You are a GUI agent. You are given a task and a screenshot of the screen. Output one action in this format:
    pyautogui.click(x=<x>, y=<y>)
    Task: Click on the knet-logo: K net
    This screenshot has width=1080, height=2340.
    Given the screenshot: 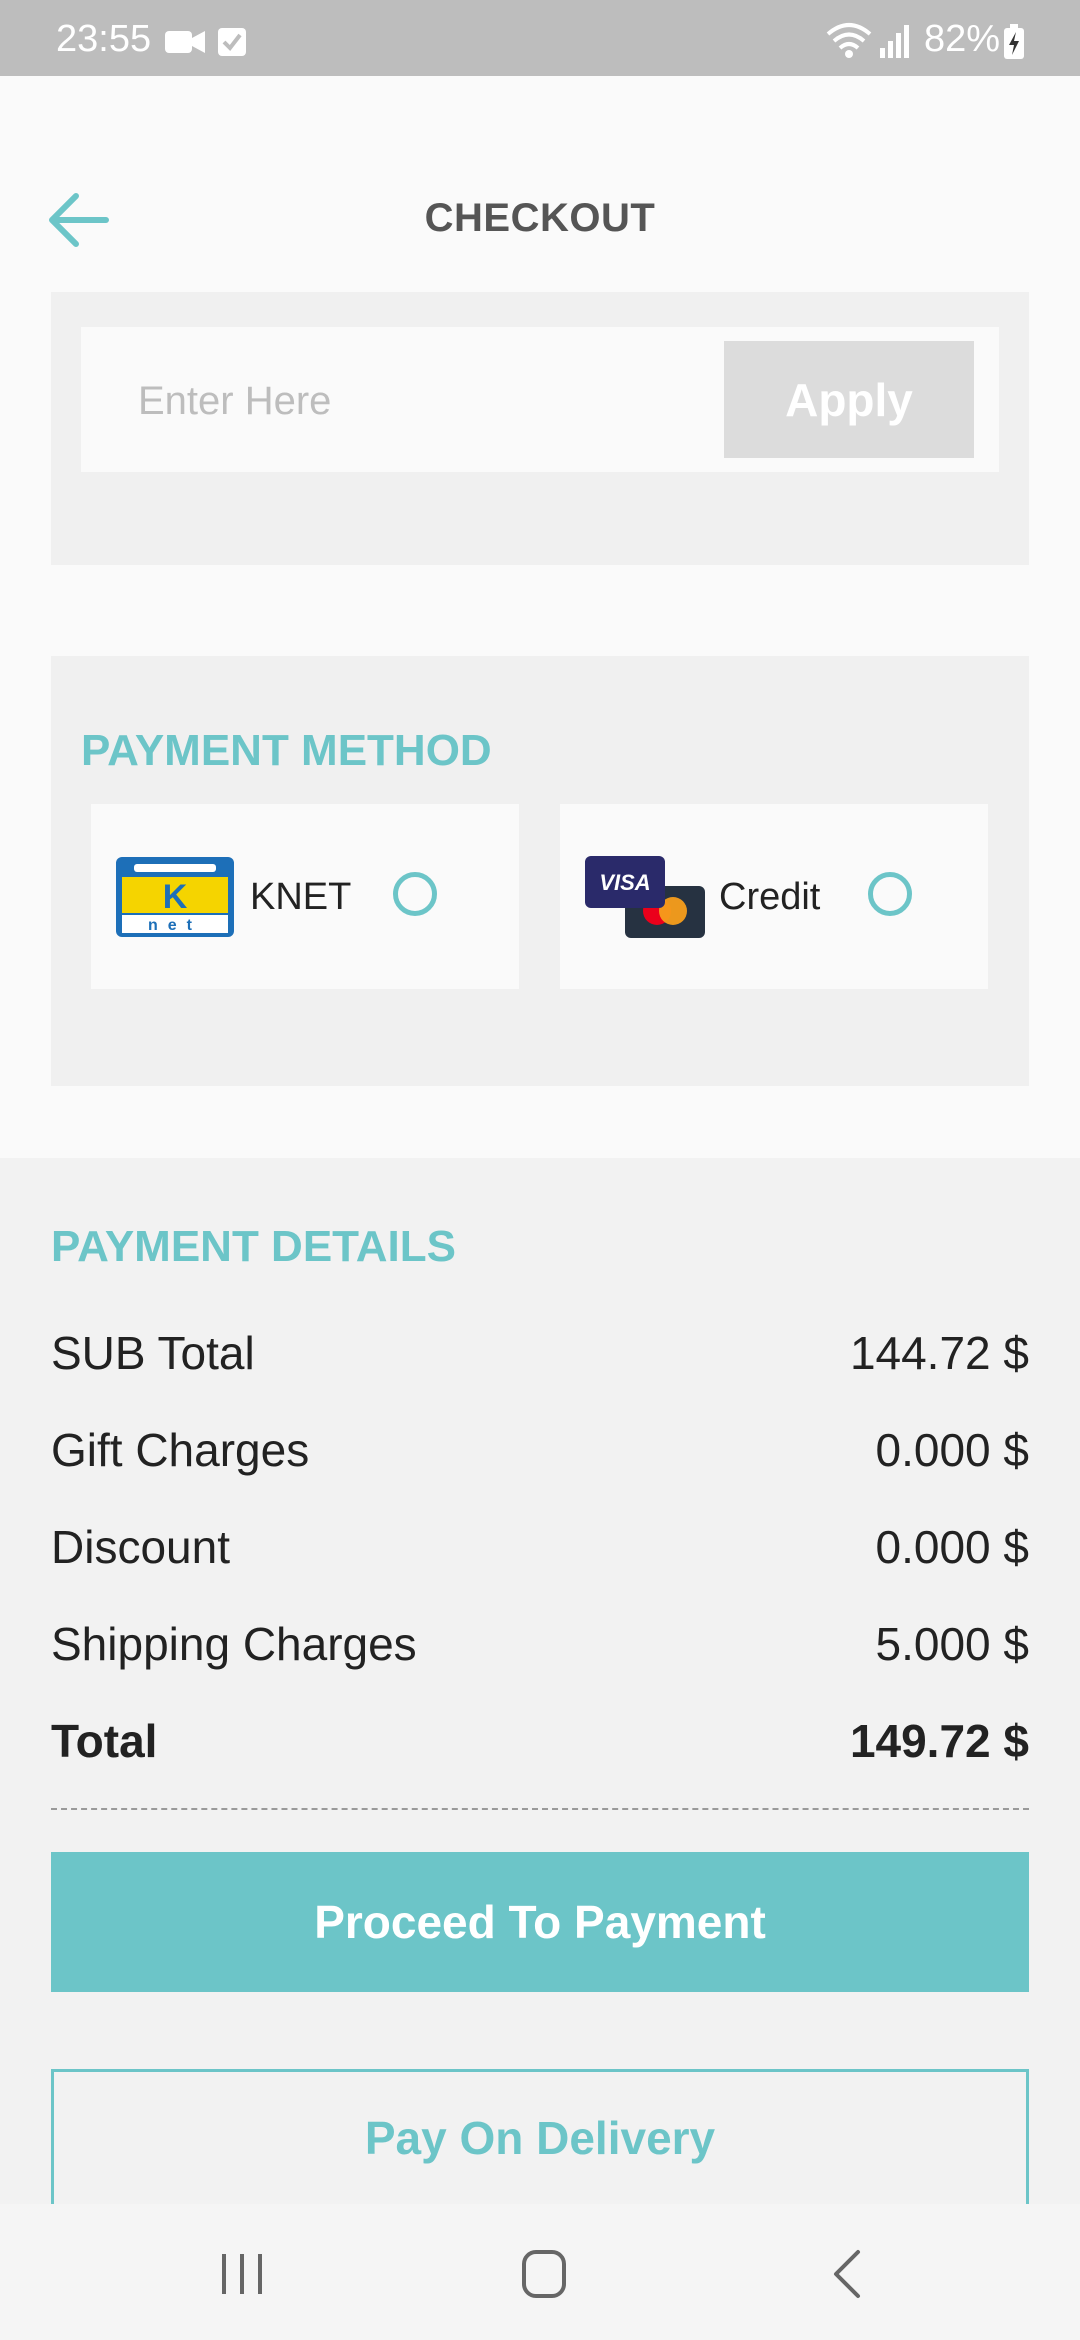 What is the action you would take?
    pyautogui.click(x=175, y=897)
    